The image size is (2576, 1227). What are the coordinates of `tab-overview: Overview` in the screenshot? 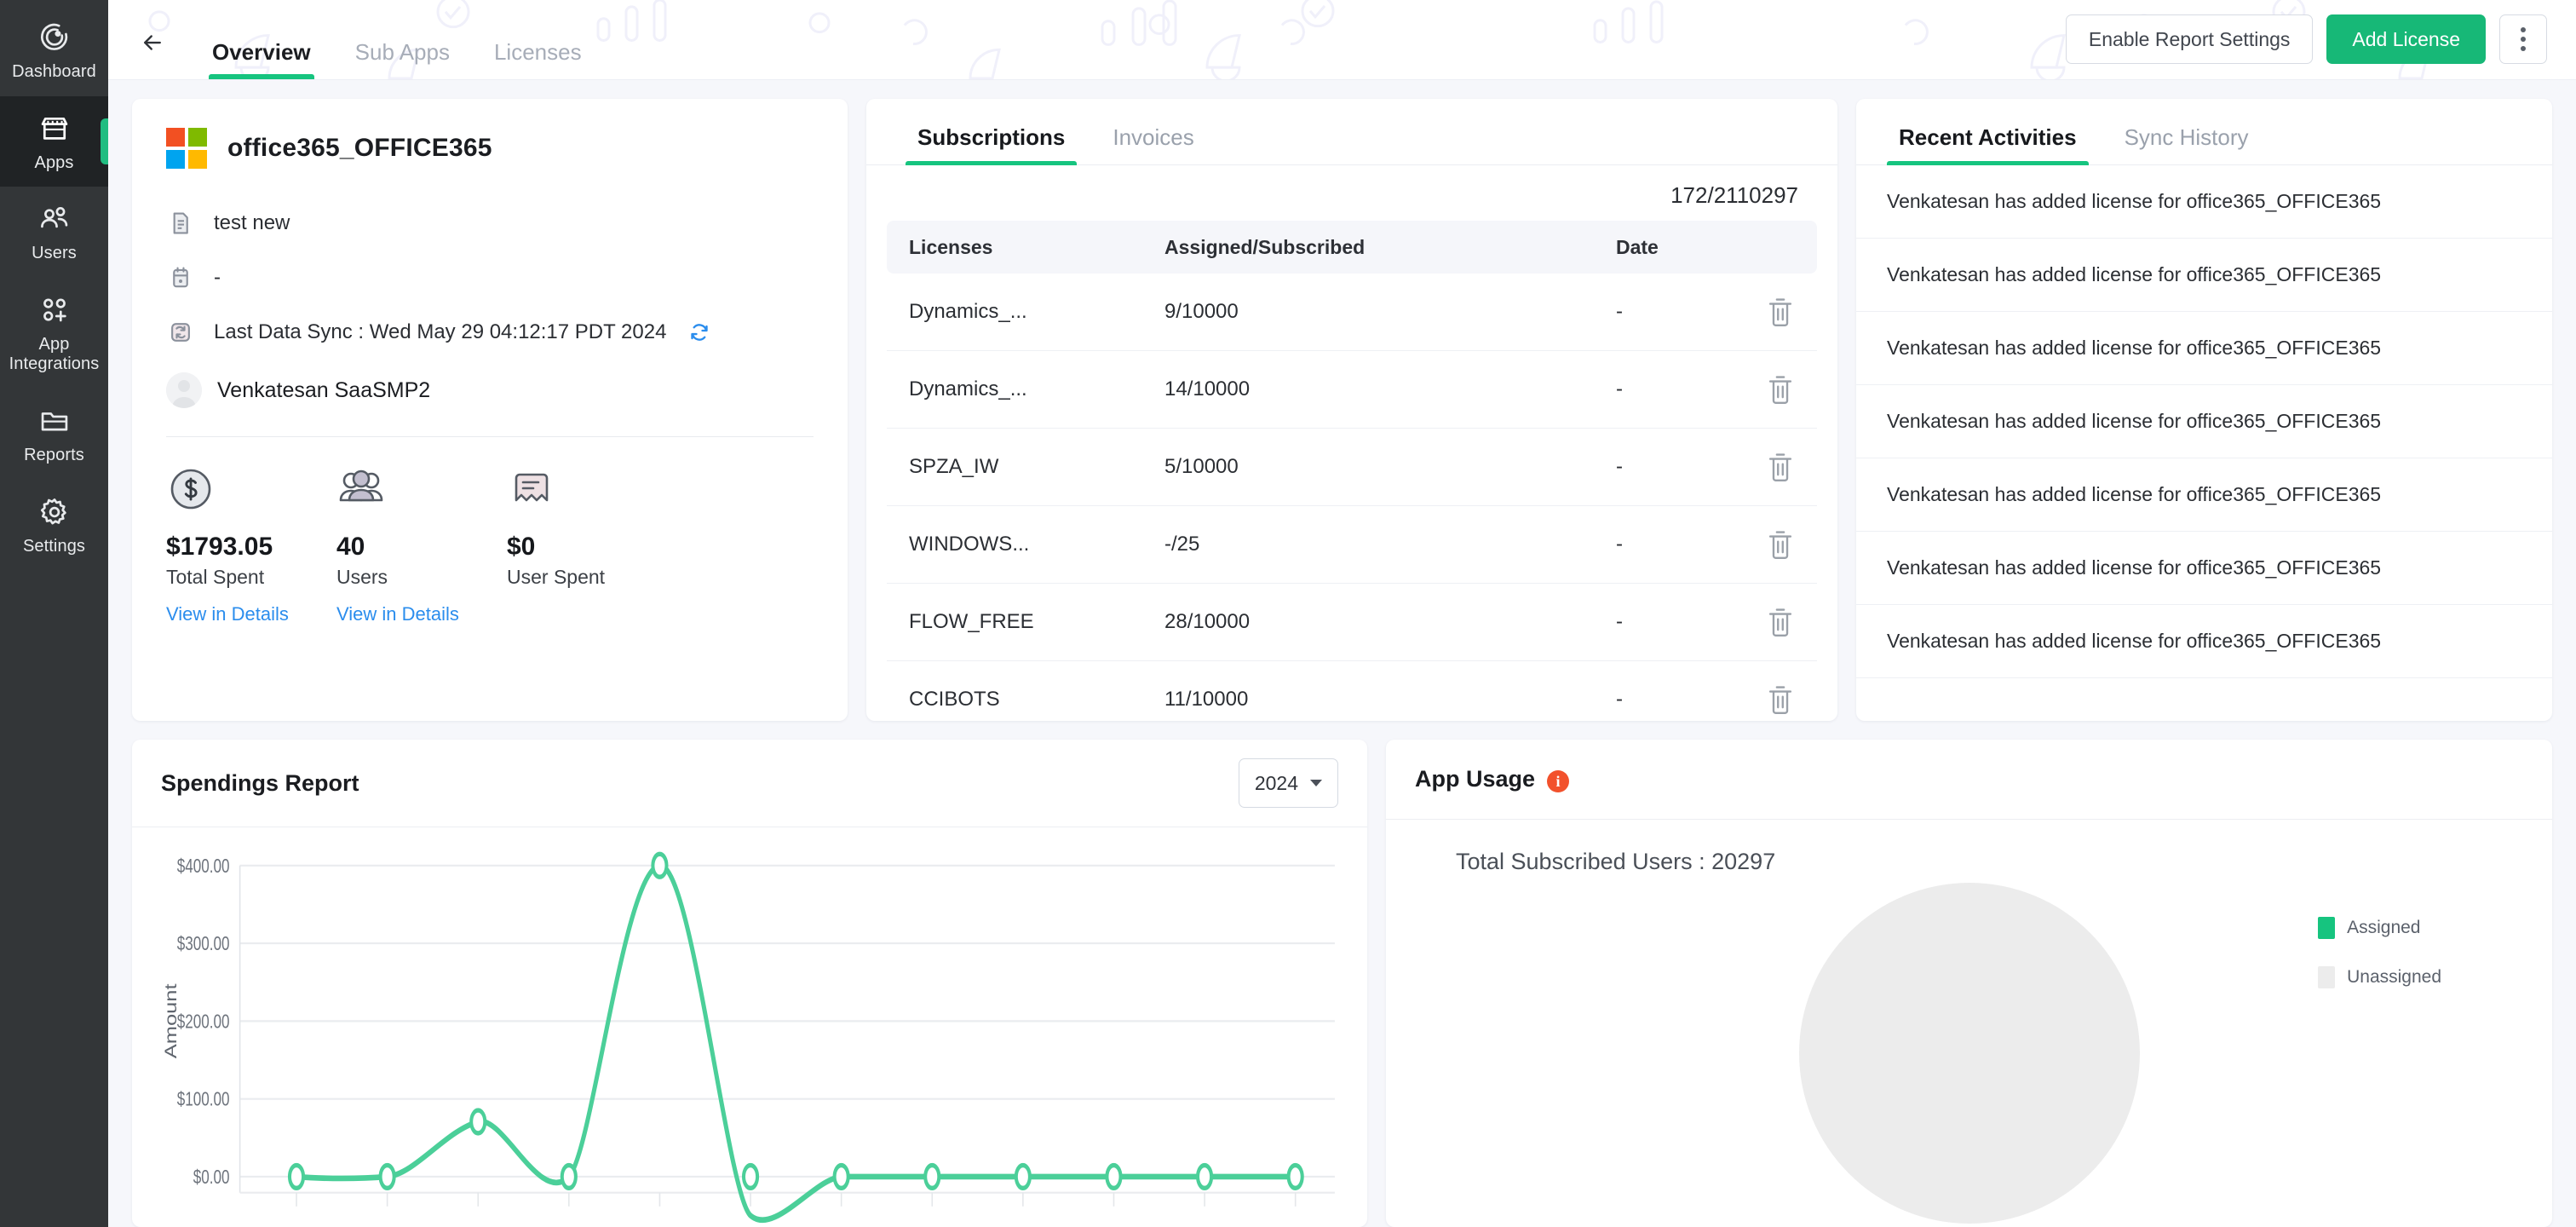 It's located at (261, 59).